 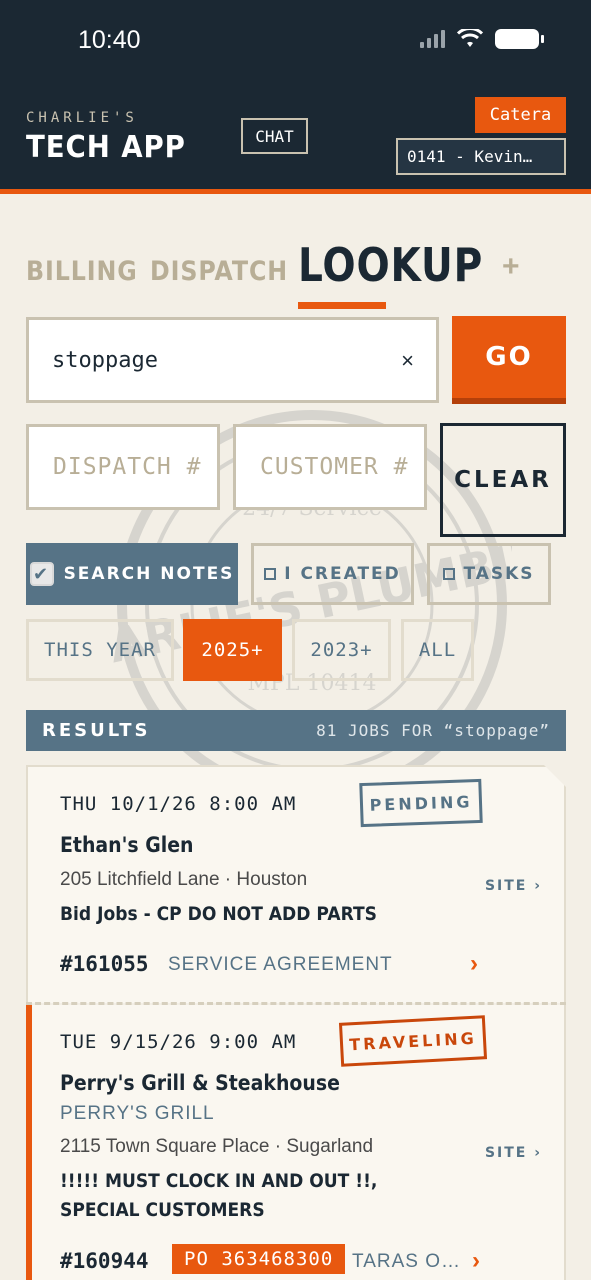 I want to click on search-notes-toggle: ✔ SEARCH NOTES, so click(x=132, y=574).